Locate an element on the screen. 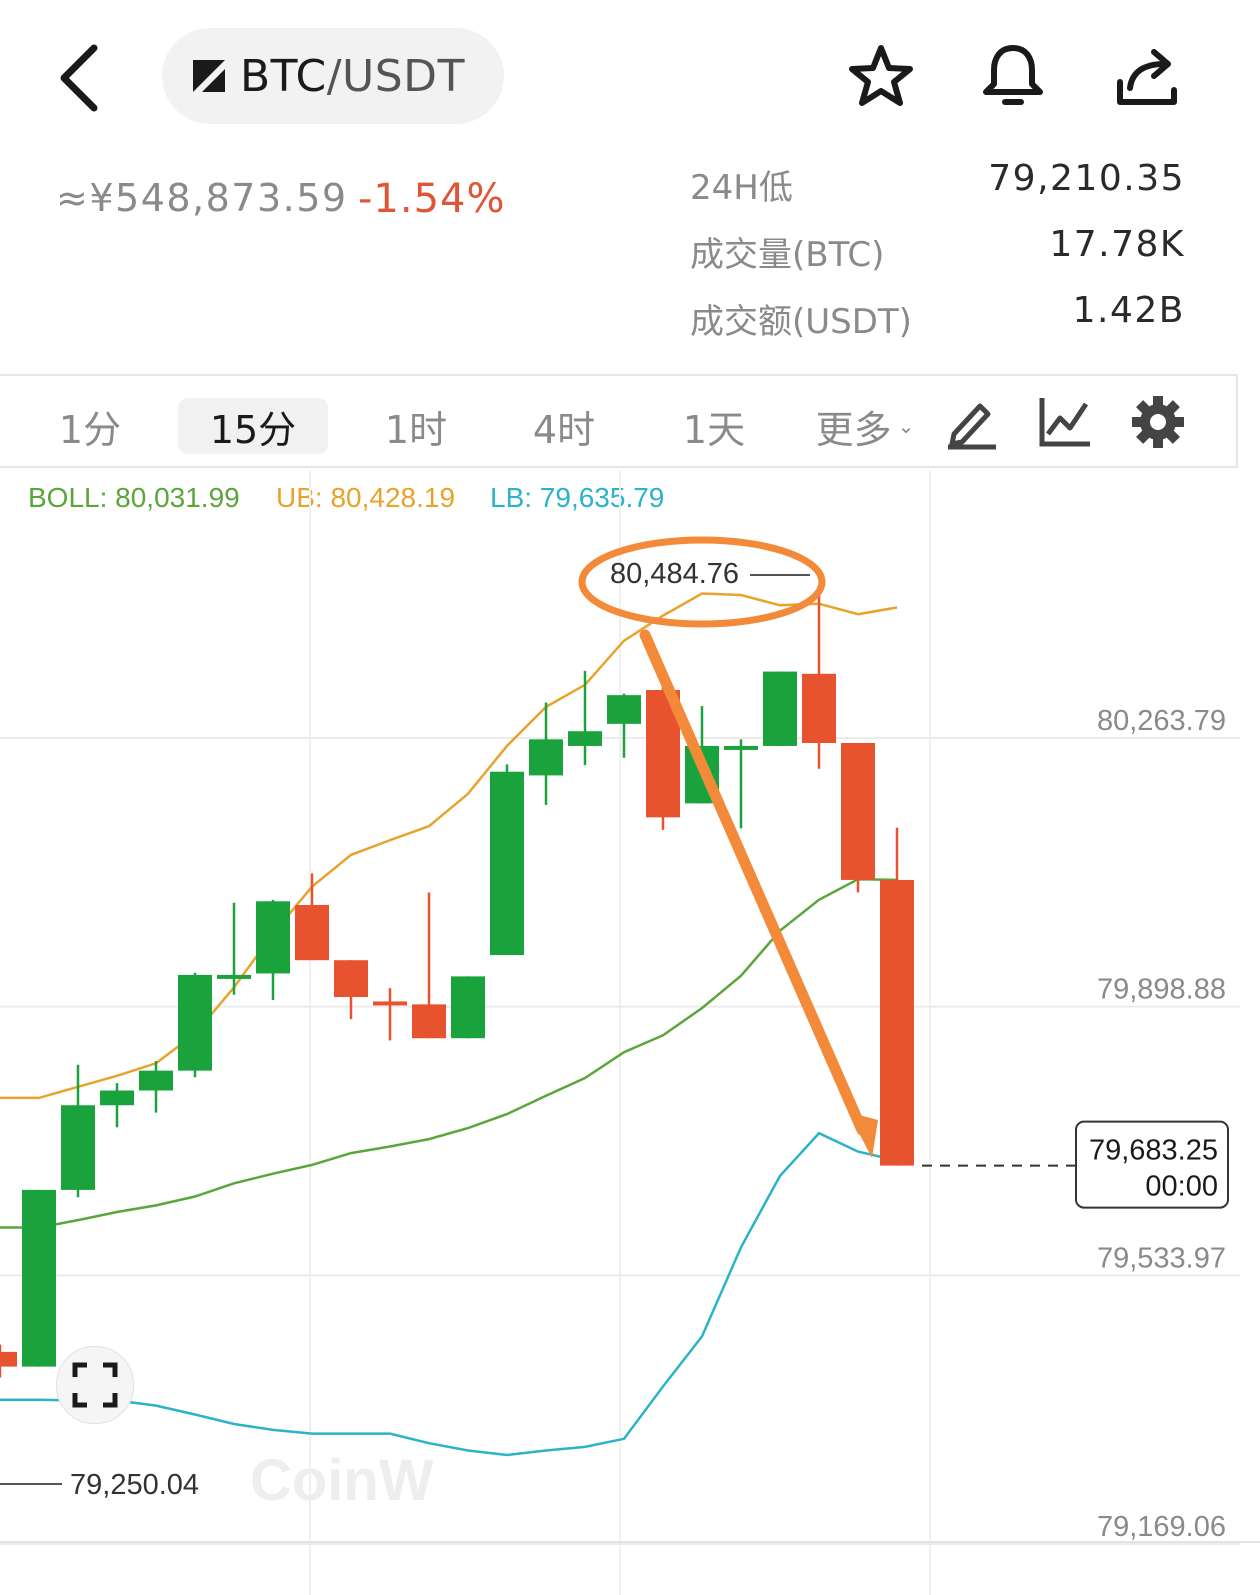 This screenshot has height=1595, width=1260. boll-lower-band is located at coordinates (449, 1294).